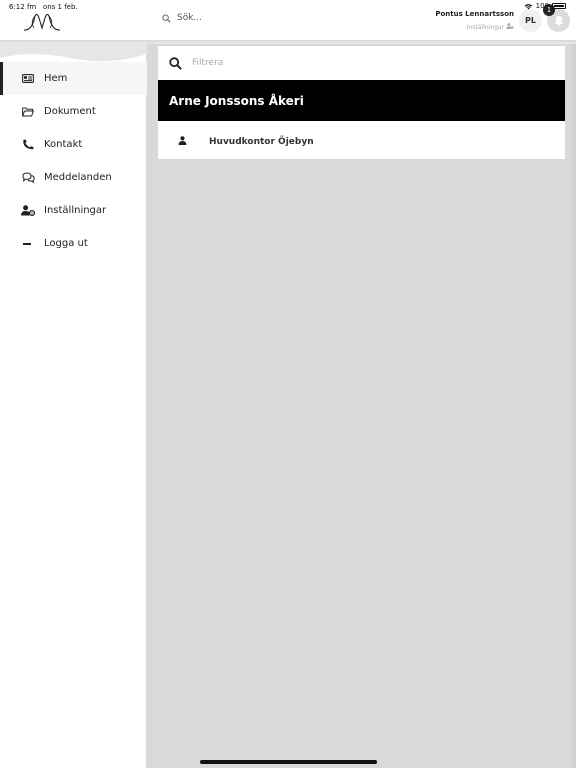 The height and width of the screenshot is (768, 576). Describe the element at coordinates (559, 6) in the screenshot. I see `battery-icon` at that location.